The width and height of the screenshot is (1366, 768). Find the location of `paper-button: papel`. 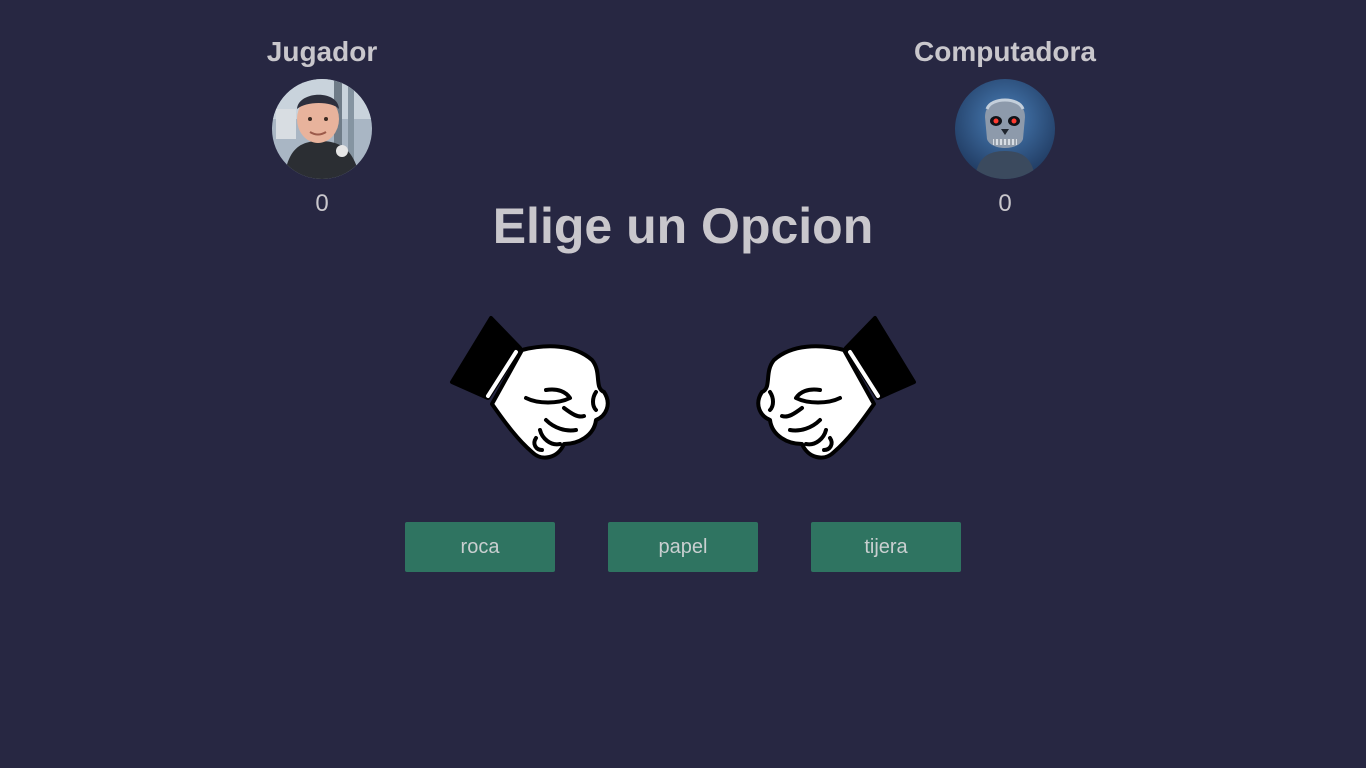

paper-button: papel is located at coordinates (683, 547).